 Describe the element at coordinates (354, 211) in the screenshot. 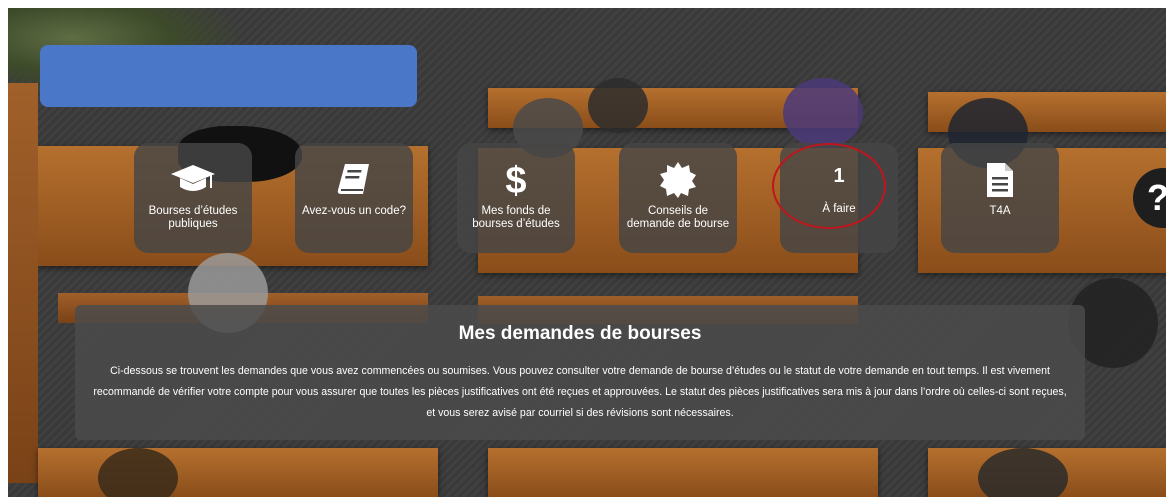

I see `tile-label: Avez-vous un code?` at that location.